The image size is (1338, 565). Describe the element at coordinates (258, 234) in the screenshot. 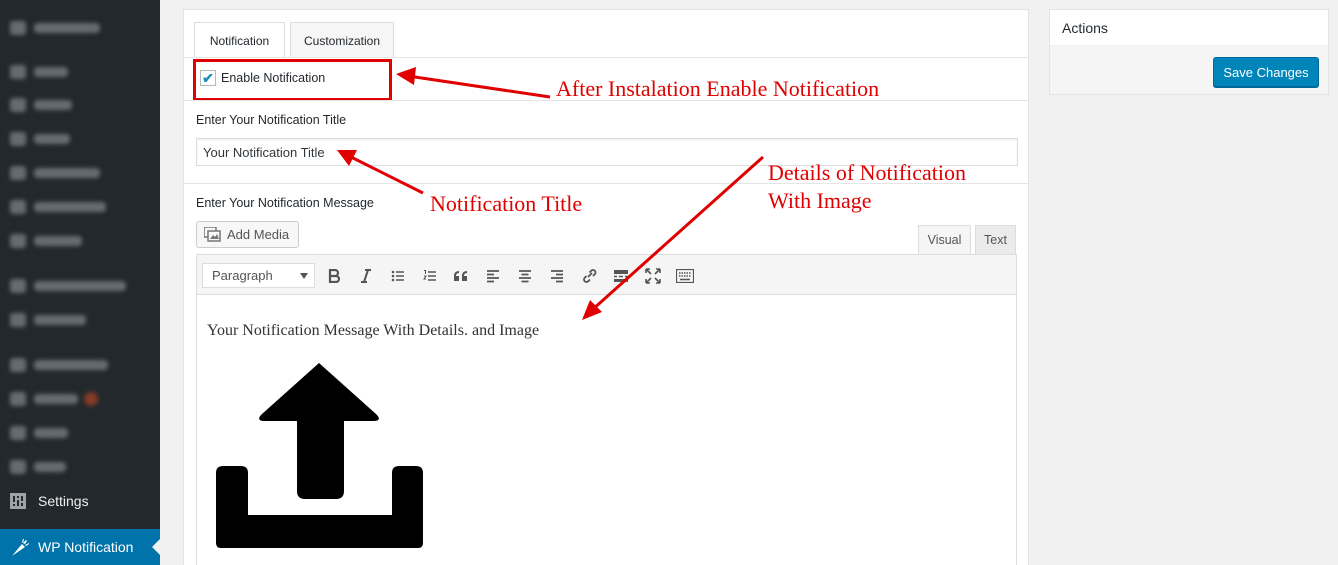

I see `add-media-label: Add Media` at that location.